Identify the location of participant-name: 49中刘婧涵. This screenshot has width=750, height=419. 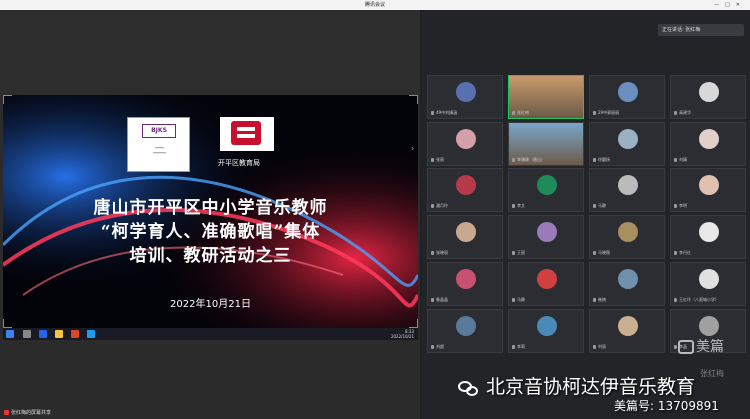
(444, 113).